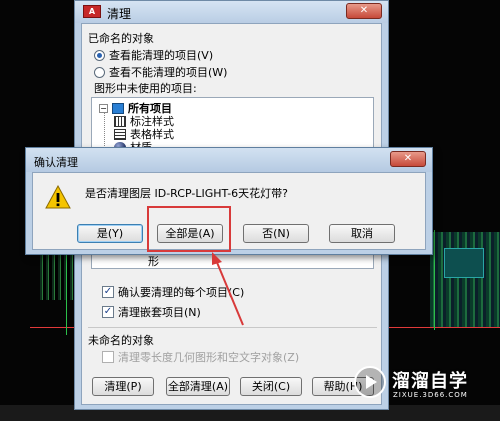 Image resolution: width=500 pixels, height=421 pixels. I want to click on unnamed-objects-title: 未命名的对象, so click(121, 340).